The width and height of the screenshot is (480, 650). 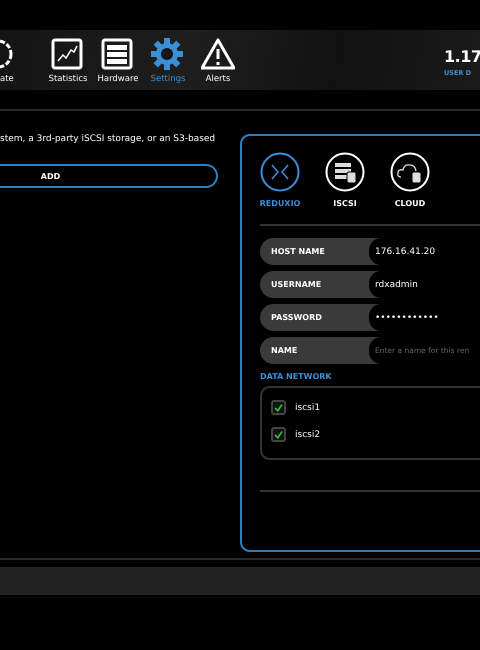 I want to click on text-input: ••••••••••••, so click(x=424, y=317).